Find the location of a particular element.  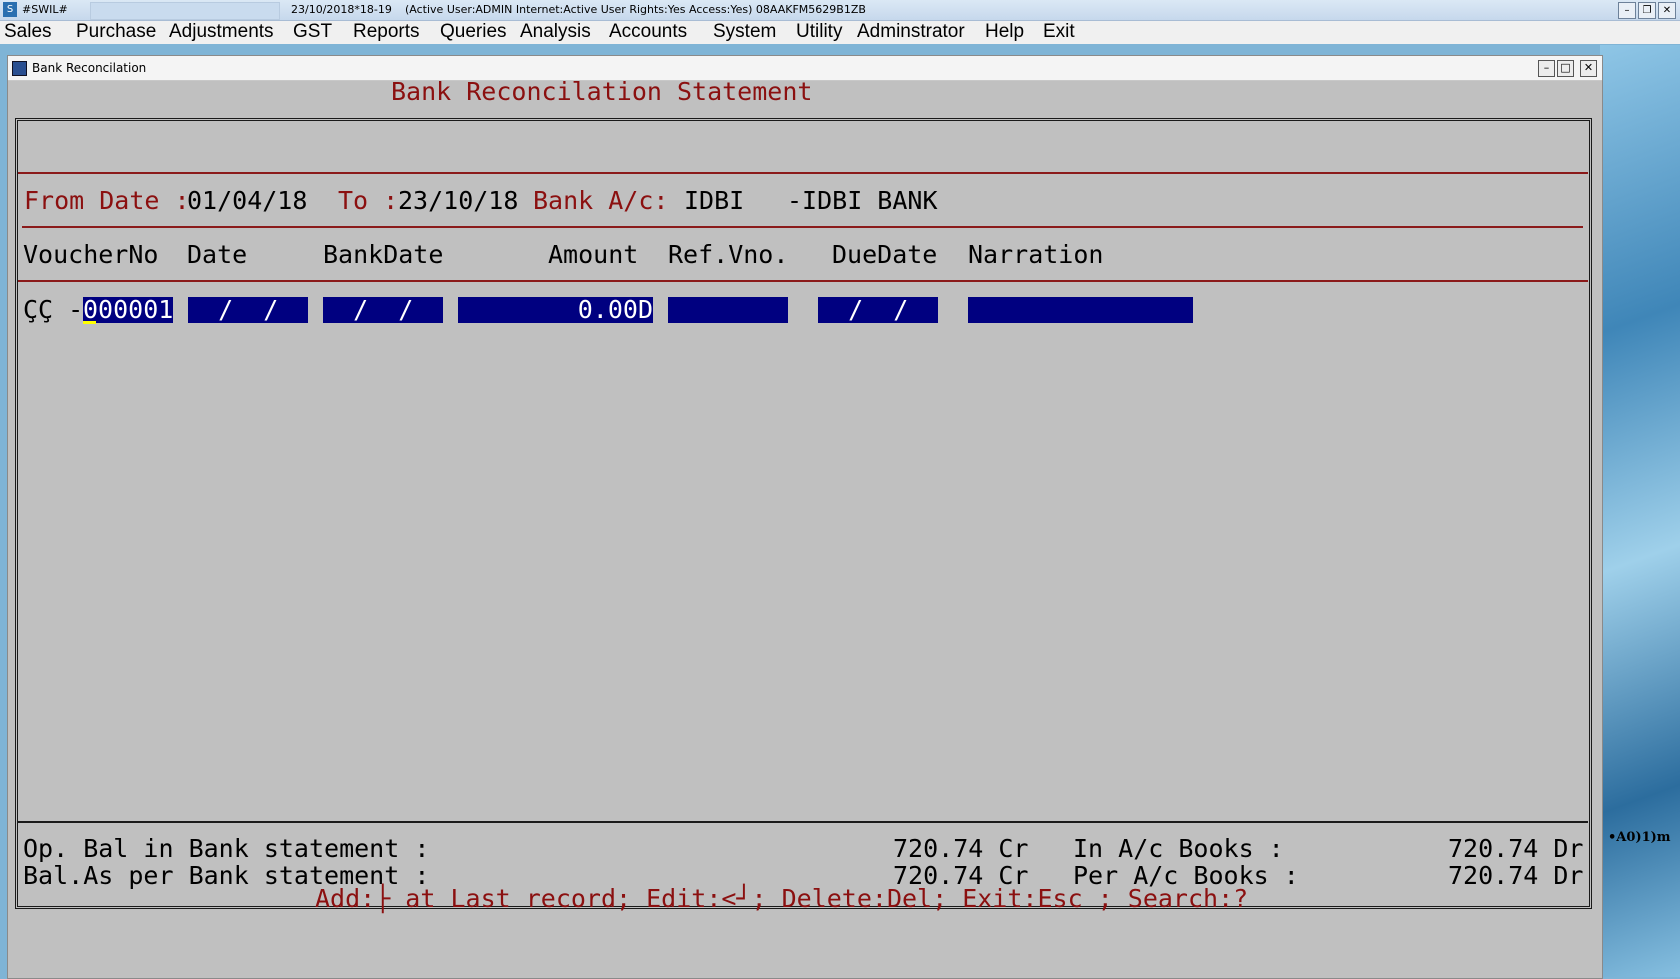

amount-field: 0.00D is located at coordinates (555, 310).